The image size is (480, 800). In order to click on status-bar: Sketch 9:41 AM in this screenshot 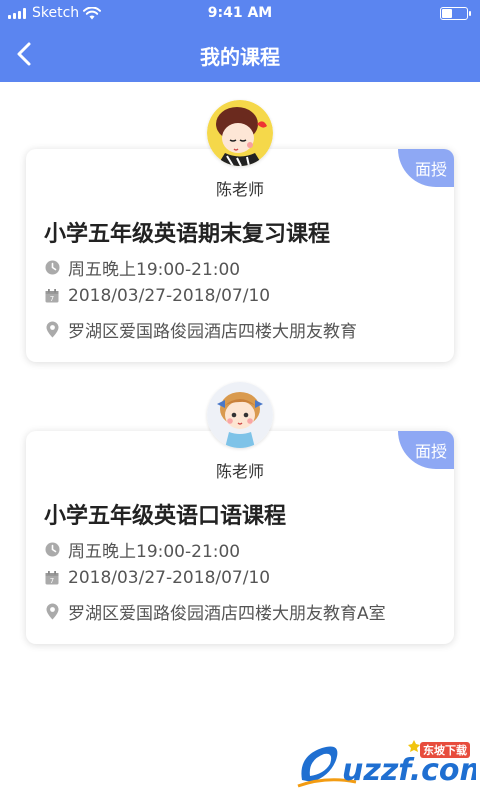, I will do `click(240, 14)`.